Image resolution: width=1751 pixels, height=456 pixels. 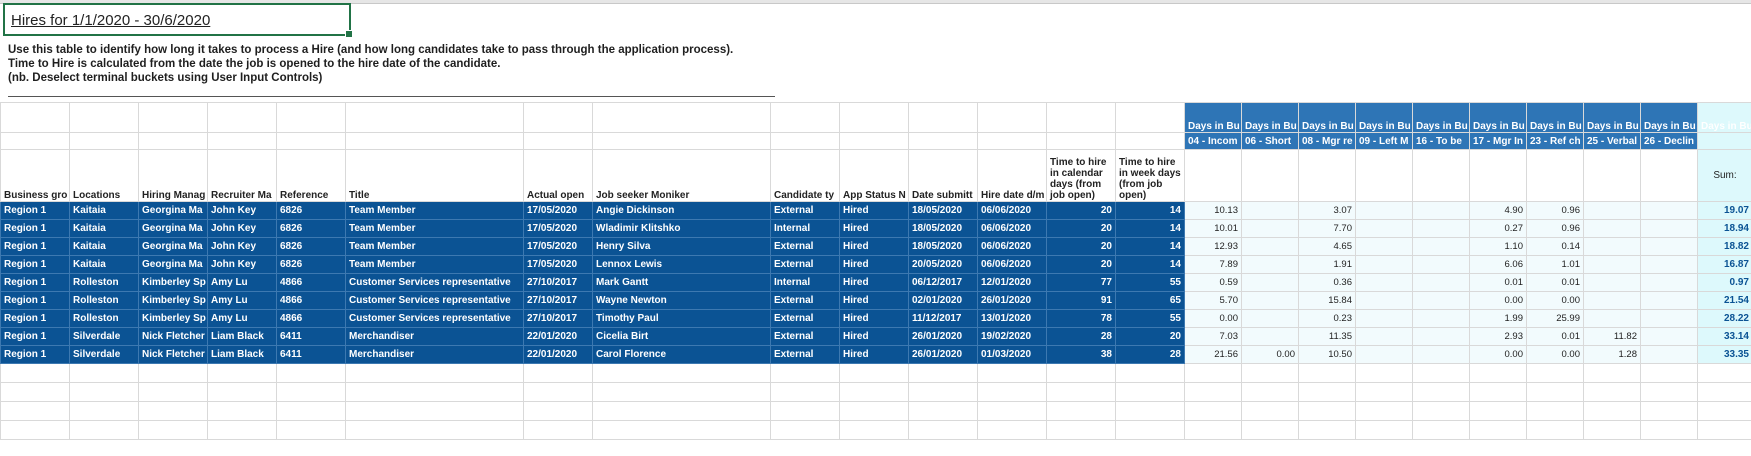 I want to click on column-header: Candidate ty, so click(x=805, y=175).